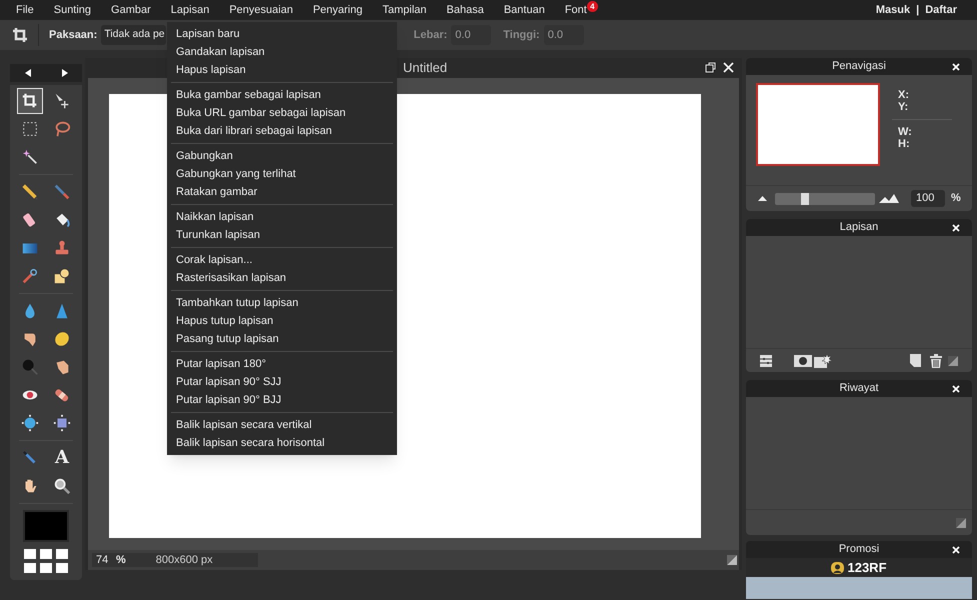 The image size is (977, 600). What do you see at coordinates (30, 129) in the screenshot?
I see `marquee-icon` at bounding box center [30, 129].